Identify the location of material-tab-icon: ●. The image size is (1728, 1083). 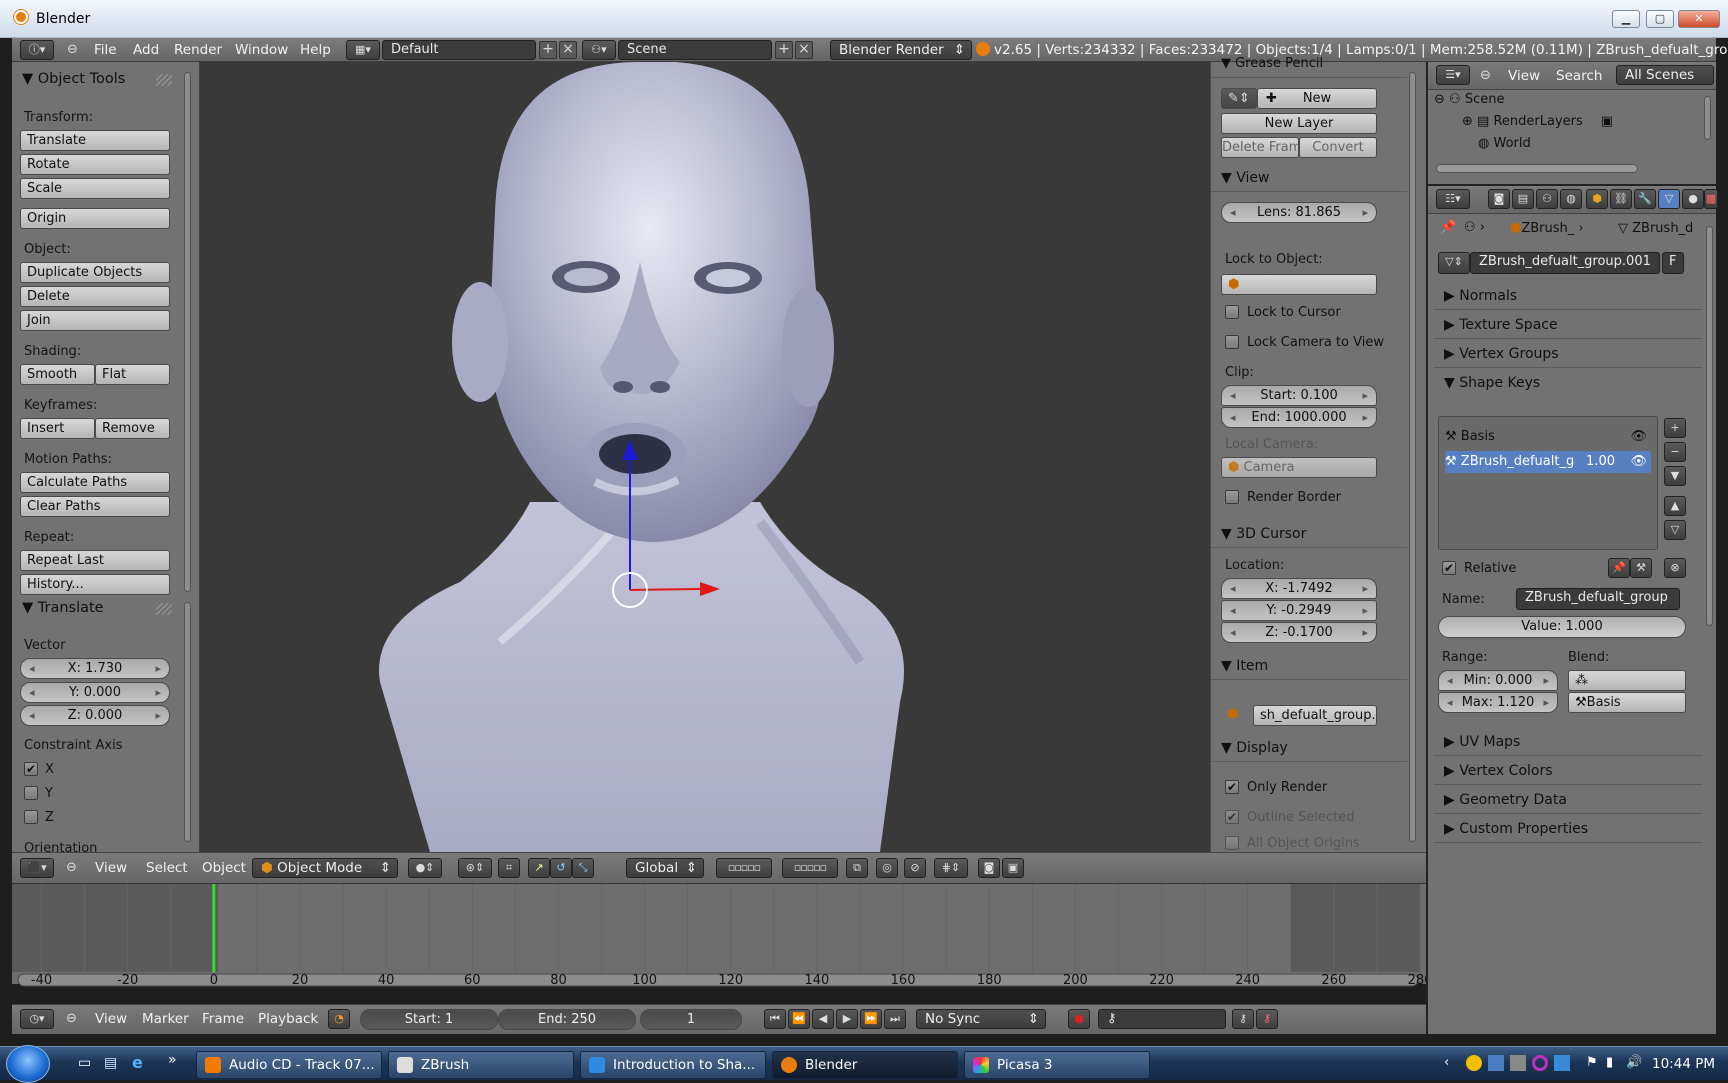
(1693, 199).